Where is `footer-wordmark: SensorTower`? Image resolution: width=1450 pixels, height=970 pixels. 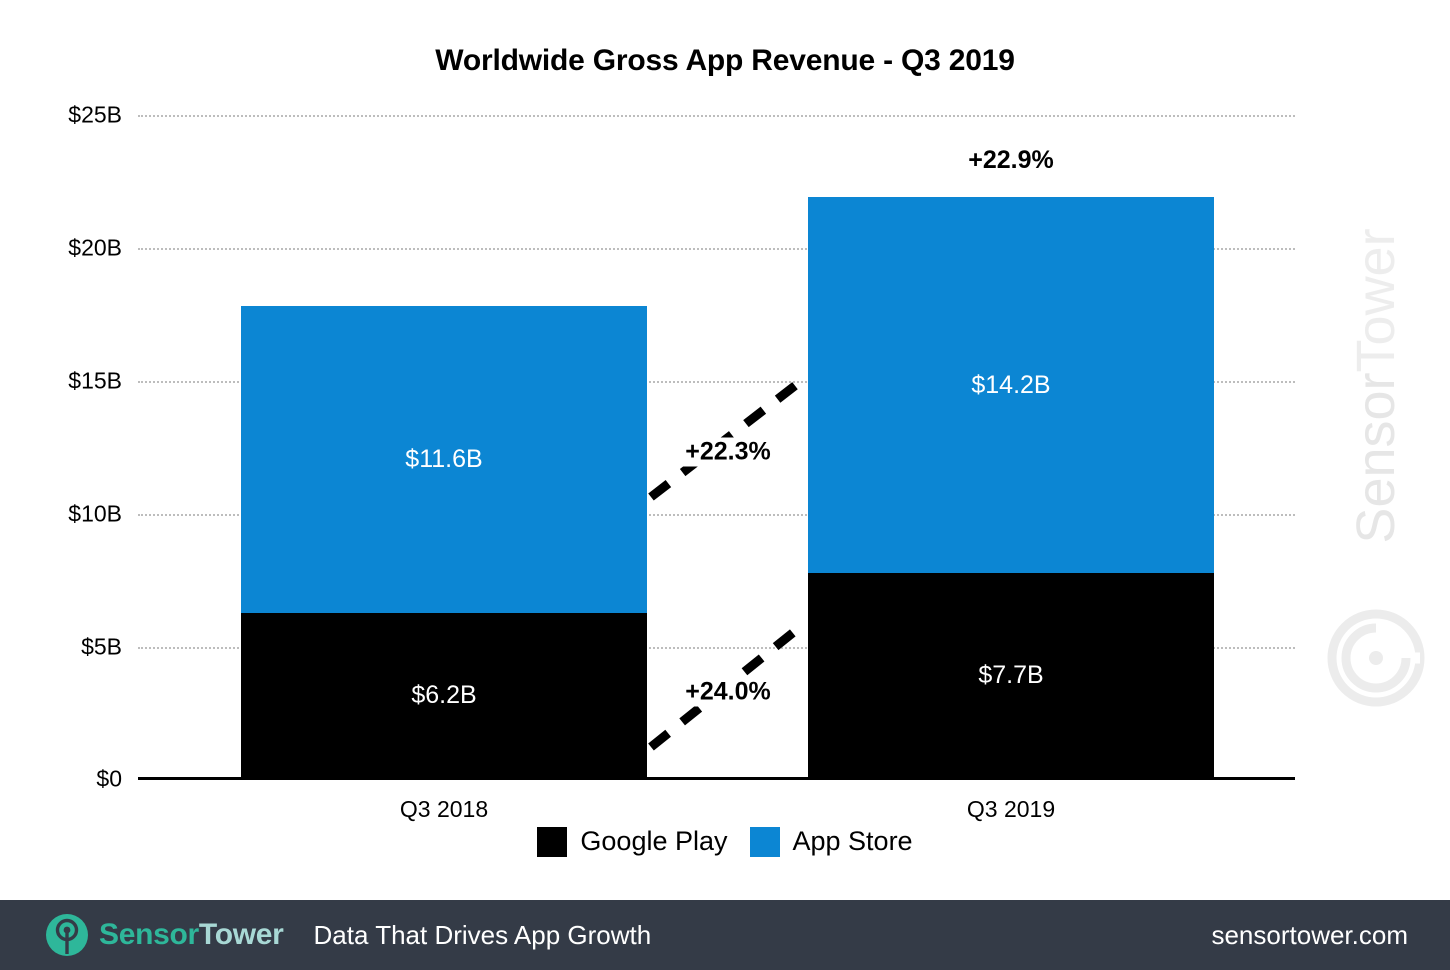
footer-wordmark: SensorTower is located at coordinates (191, 935).